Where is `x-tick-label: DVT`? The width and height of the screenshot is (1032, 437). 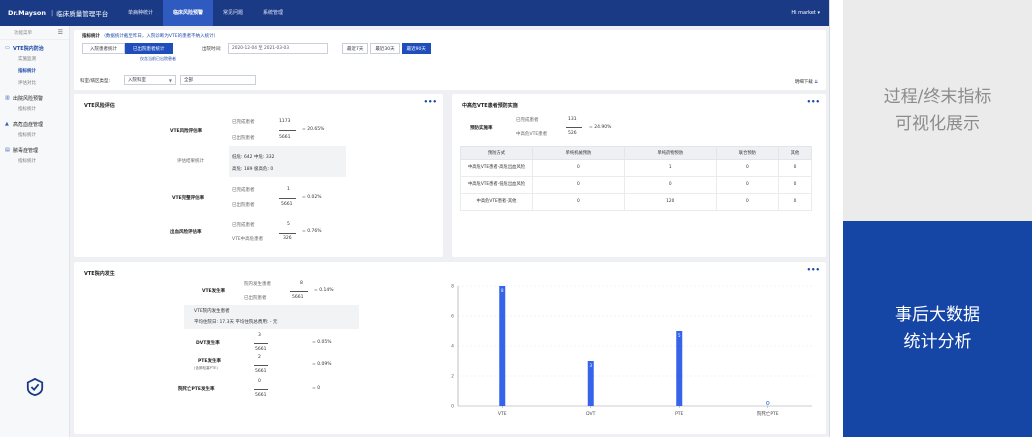 x-tick-label: DVT is located at coordinates (590, 414).